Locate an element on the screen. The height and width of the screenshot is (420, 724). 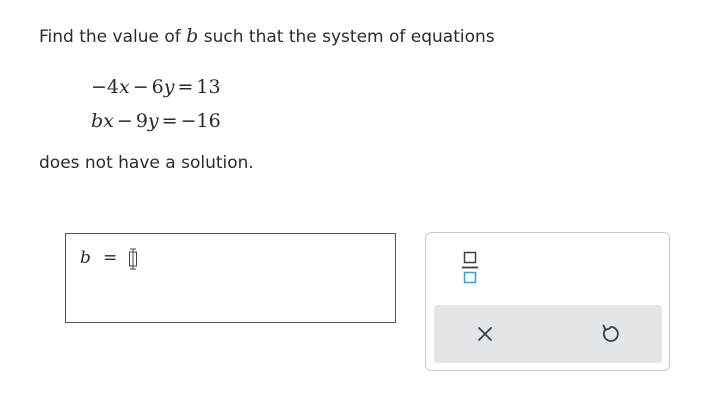
answer-input is located at coordinates (133, 259).